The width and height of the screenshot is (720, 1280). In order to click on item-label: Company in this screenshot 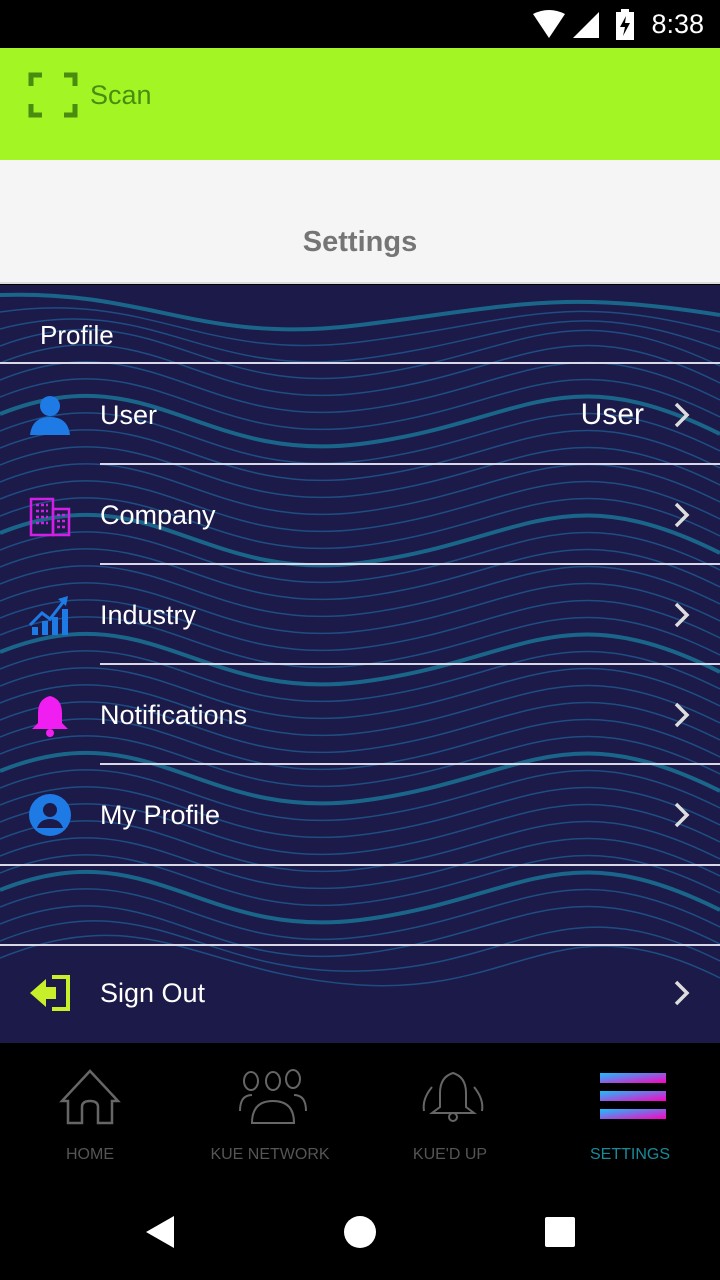, I will do `click(158, 514)`.